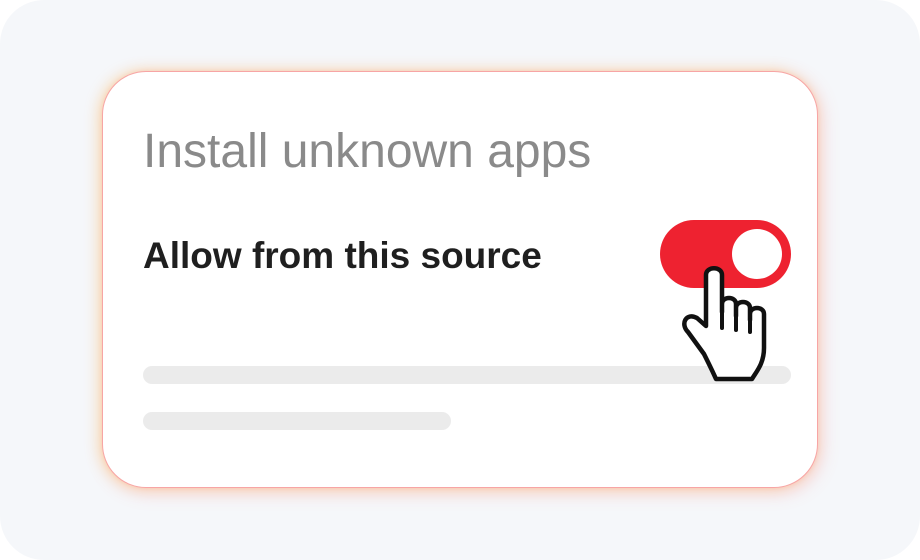  Describe the element at coordinates (342, 255) in the screenshot. I see `allow-source-label: Allow from this source` at that location.